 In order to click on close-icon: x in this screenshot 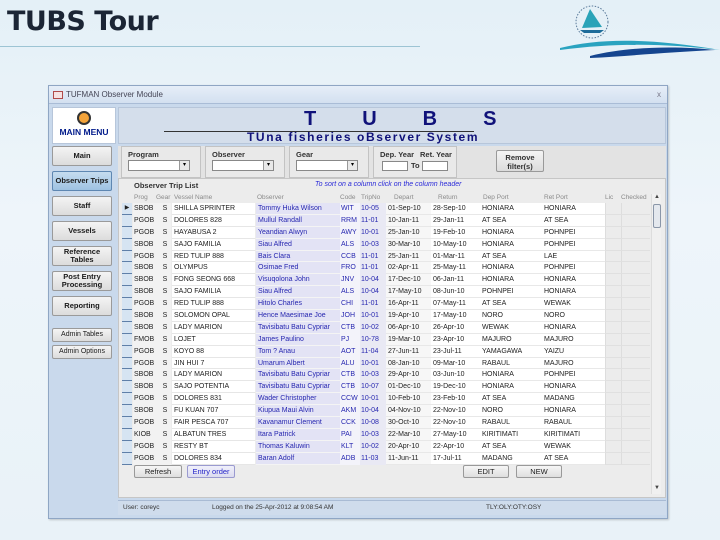, I will do `click(659, 94)`.